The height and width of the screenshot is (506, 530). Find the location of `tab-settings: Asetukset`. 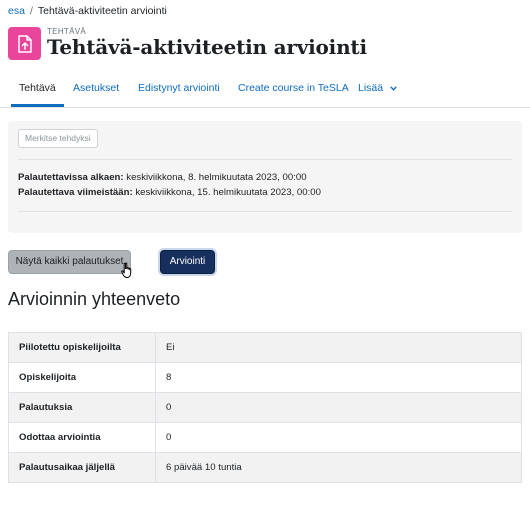

tab-settings: Asetukset is located at coordinates (96, 88).